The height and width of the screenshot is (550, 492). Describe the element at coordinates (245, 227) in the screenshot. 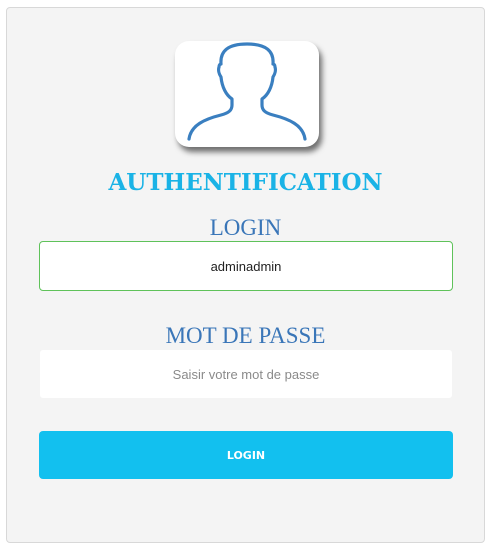

I see `login-label: LOGIN` at that location.